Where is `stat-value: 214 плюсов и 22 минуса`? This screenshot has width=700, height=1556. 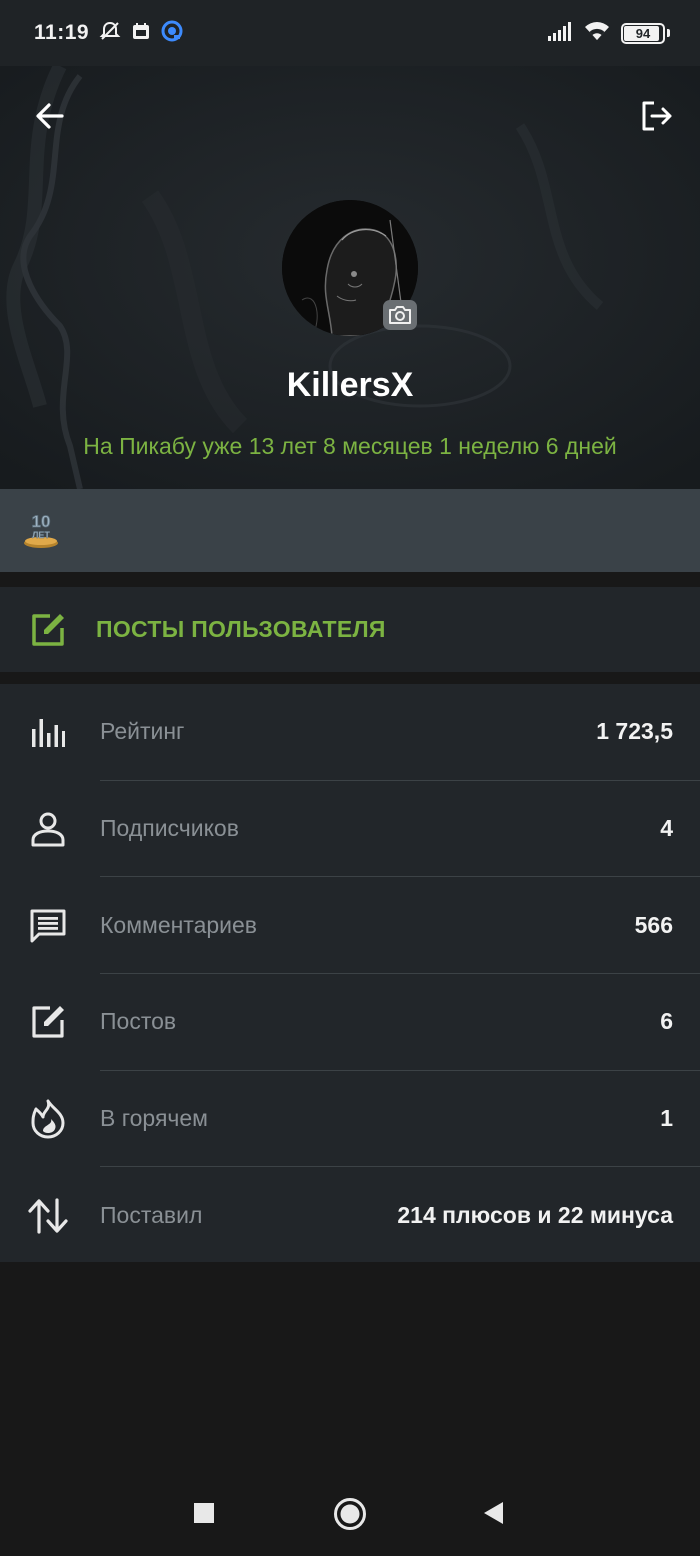 stat-value: 214 плюсов и 22 минуса is located at coordinates (535, 1215).